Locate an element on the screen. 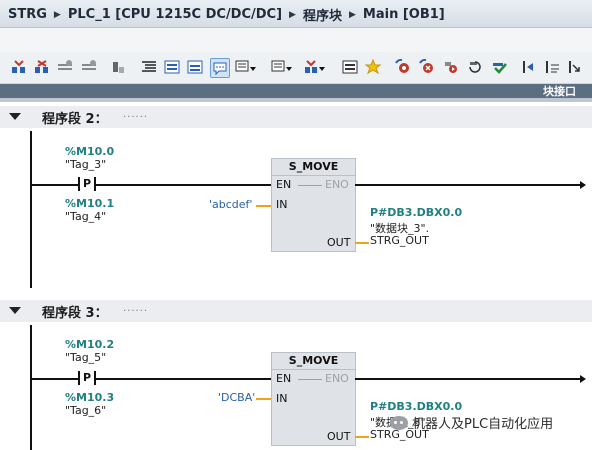 Image resolution: width=592 pixels, height=450 pixels. in-constant: 'DCBA' is located at coordinates (236, 397).